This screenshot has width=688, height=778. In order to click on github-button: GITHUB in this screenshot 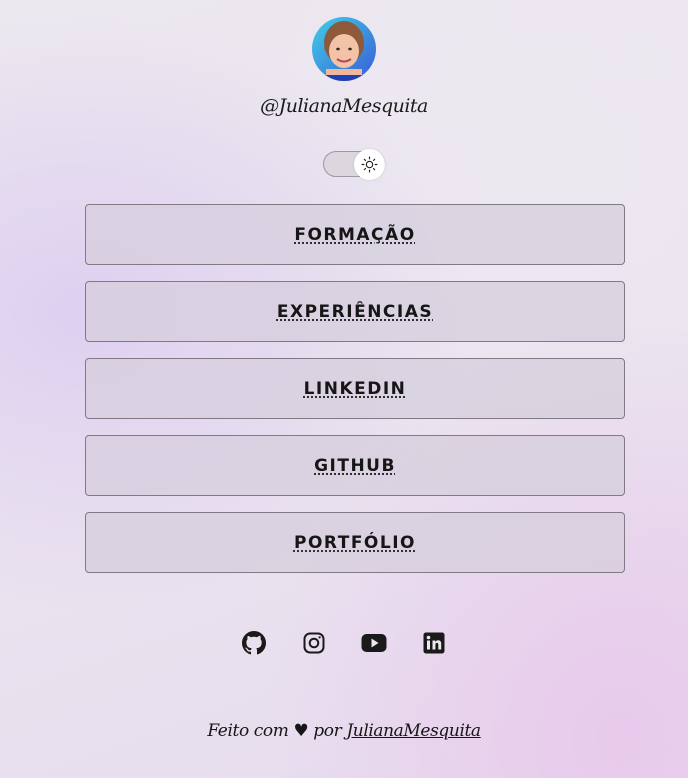, I will do `click(355, 465)`.